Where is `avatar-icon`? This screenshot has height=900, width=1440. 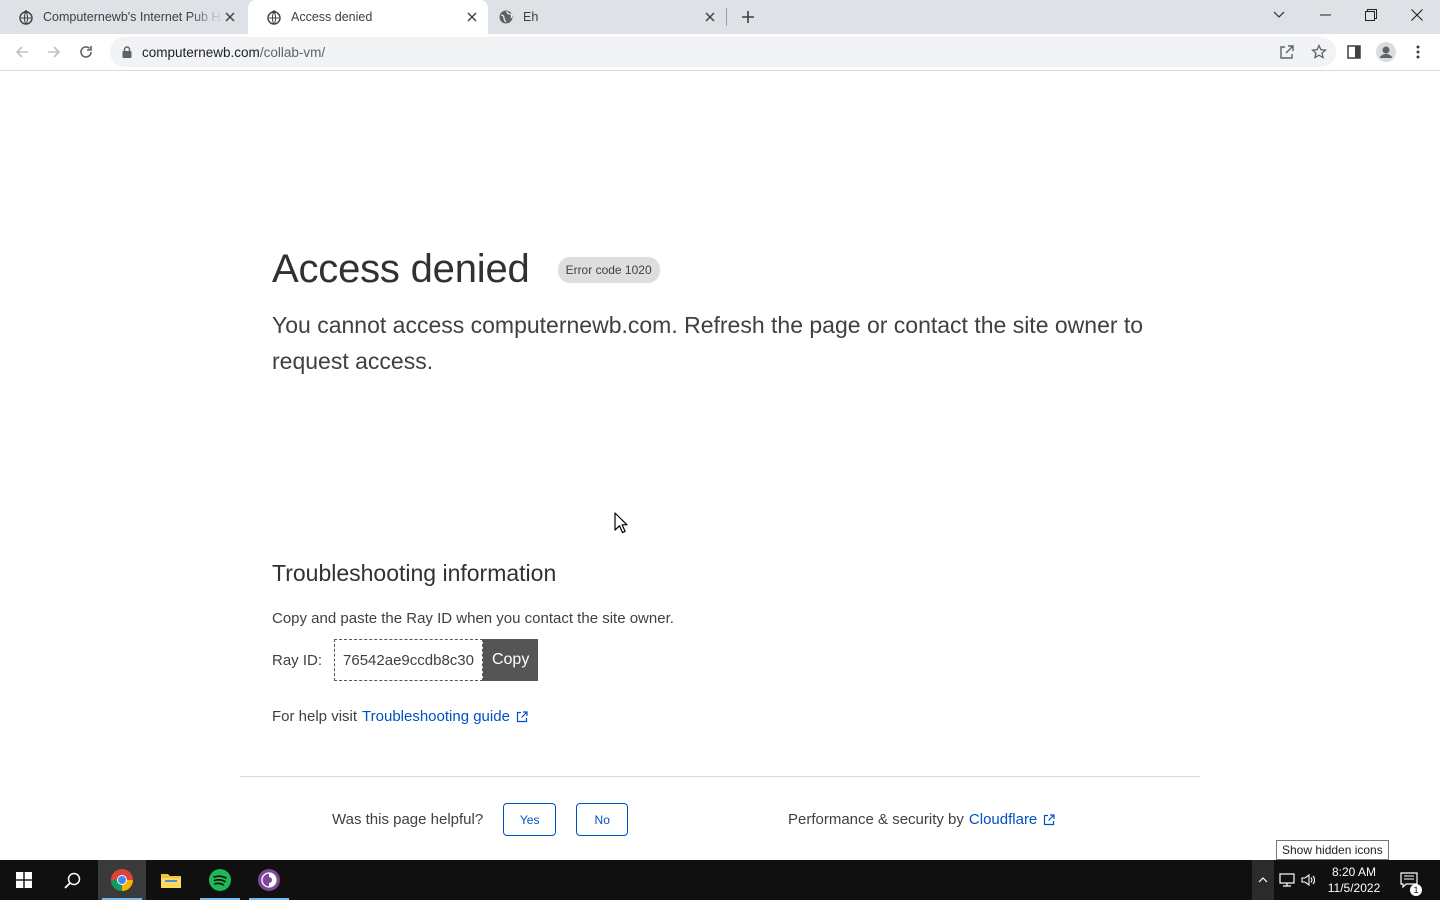 avatar-icon is located at coordinates (1386, 52).